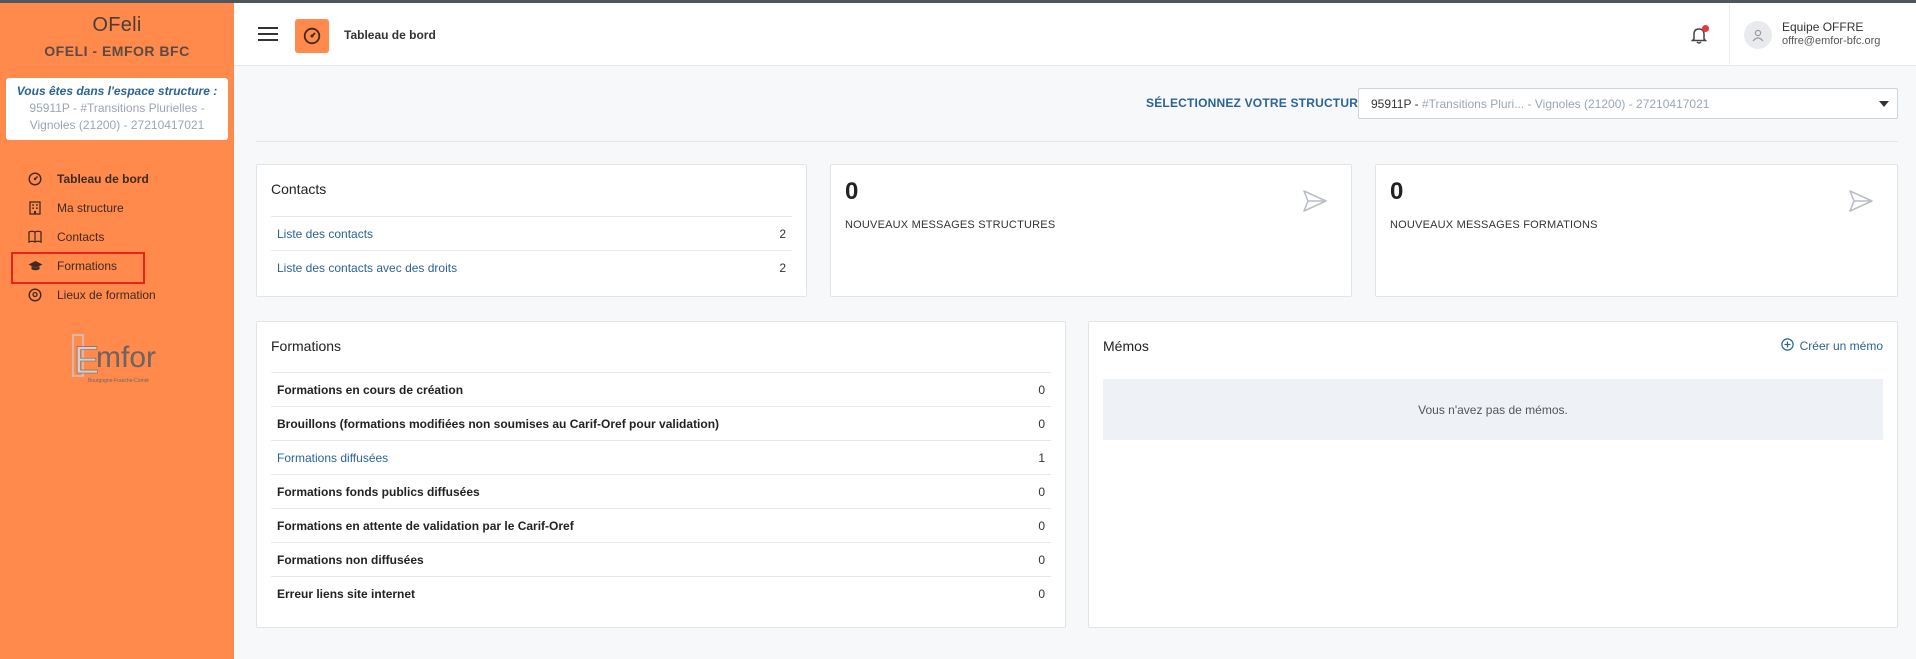 This screenshot has height=659, width=1916. I want to click on messages-formations-label: NOUVEAUX MESSAGES FORMATIONS, so click(1494, 225).